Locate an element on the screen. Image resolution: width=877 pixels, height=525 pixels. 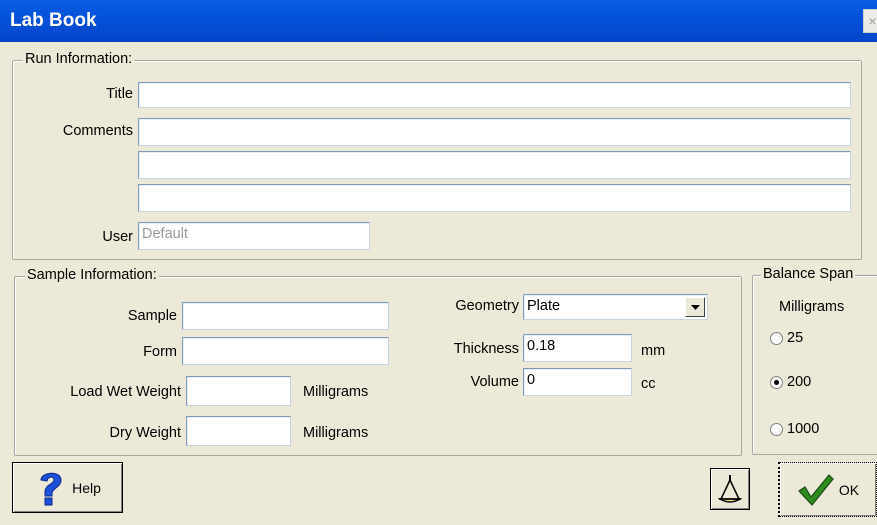
chevron-down-icon is located at coordinates (695, 307).